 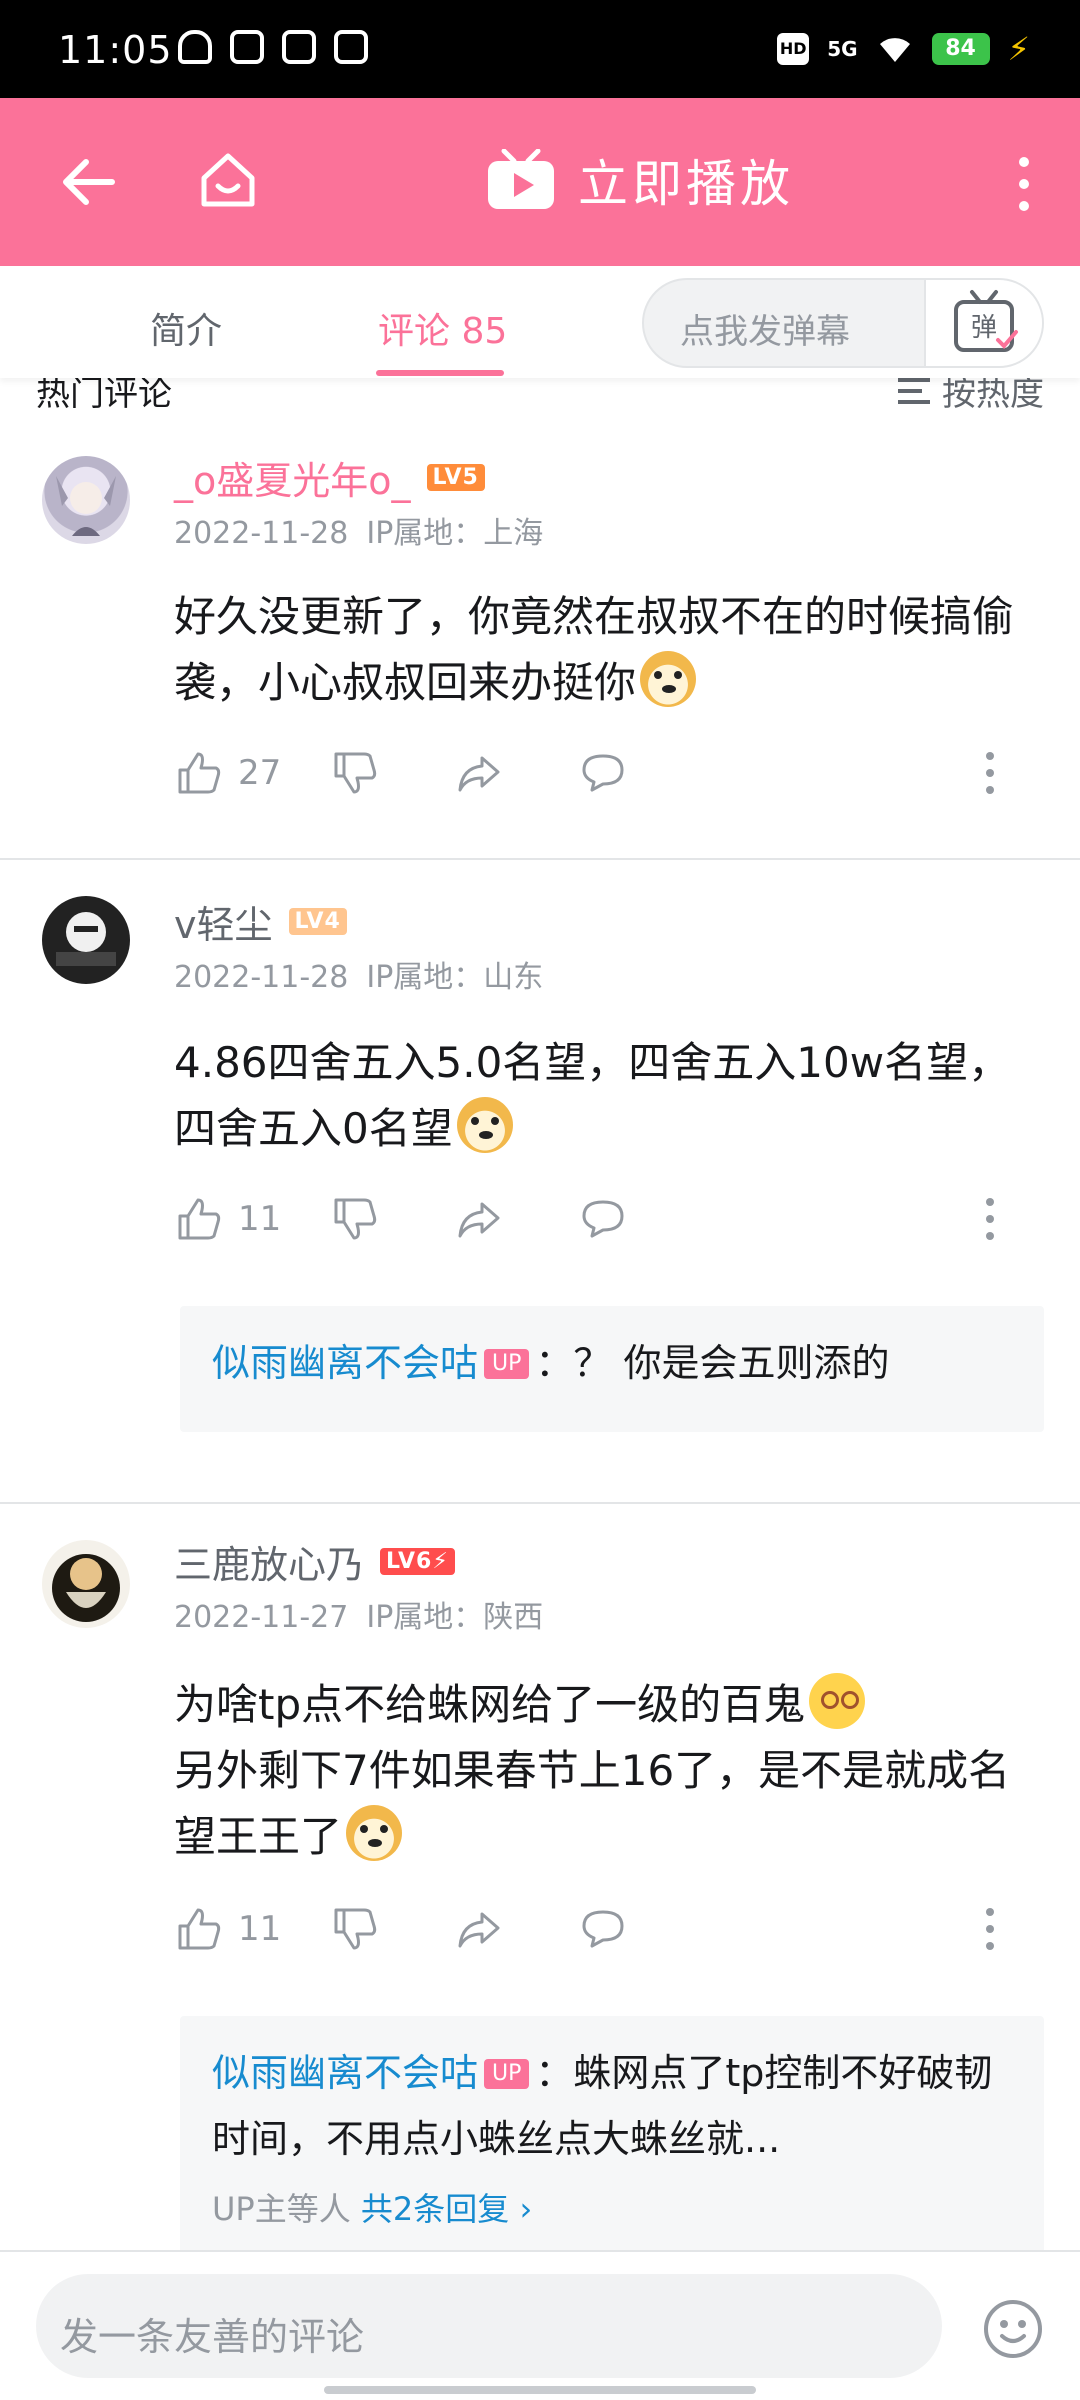 I want to click on sort-label: 按热度, so click(x=993, y=393).